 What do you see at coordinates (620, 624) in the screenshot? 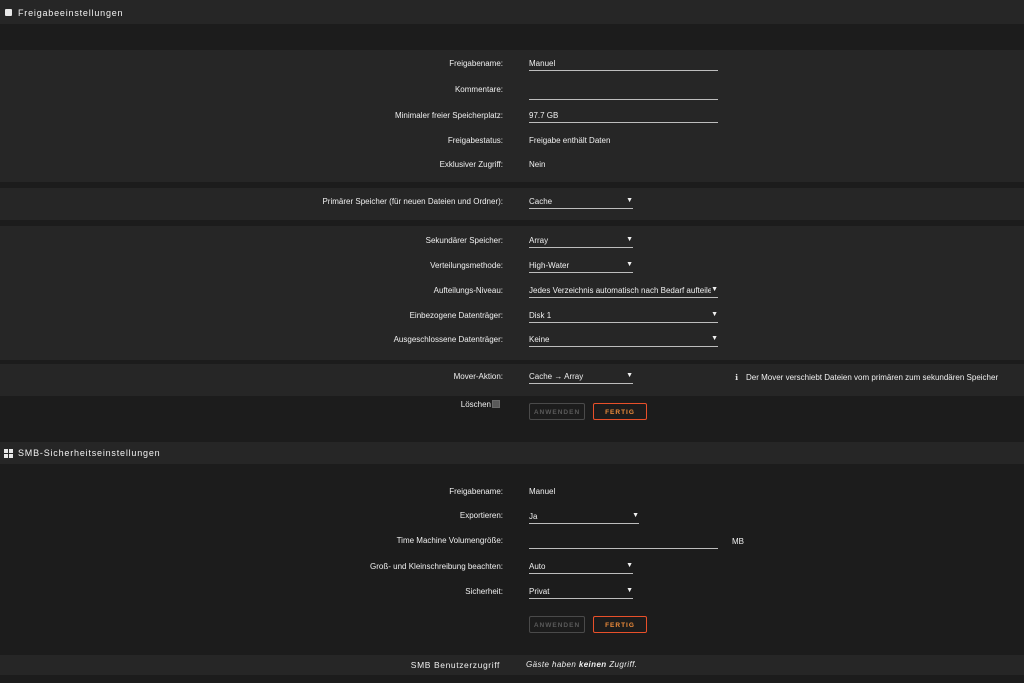
I see `smb-done-button: FERTIG` at bounding box center [620, 624].